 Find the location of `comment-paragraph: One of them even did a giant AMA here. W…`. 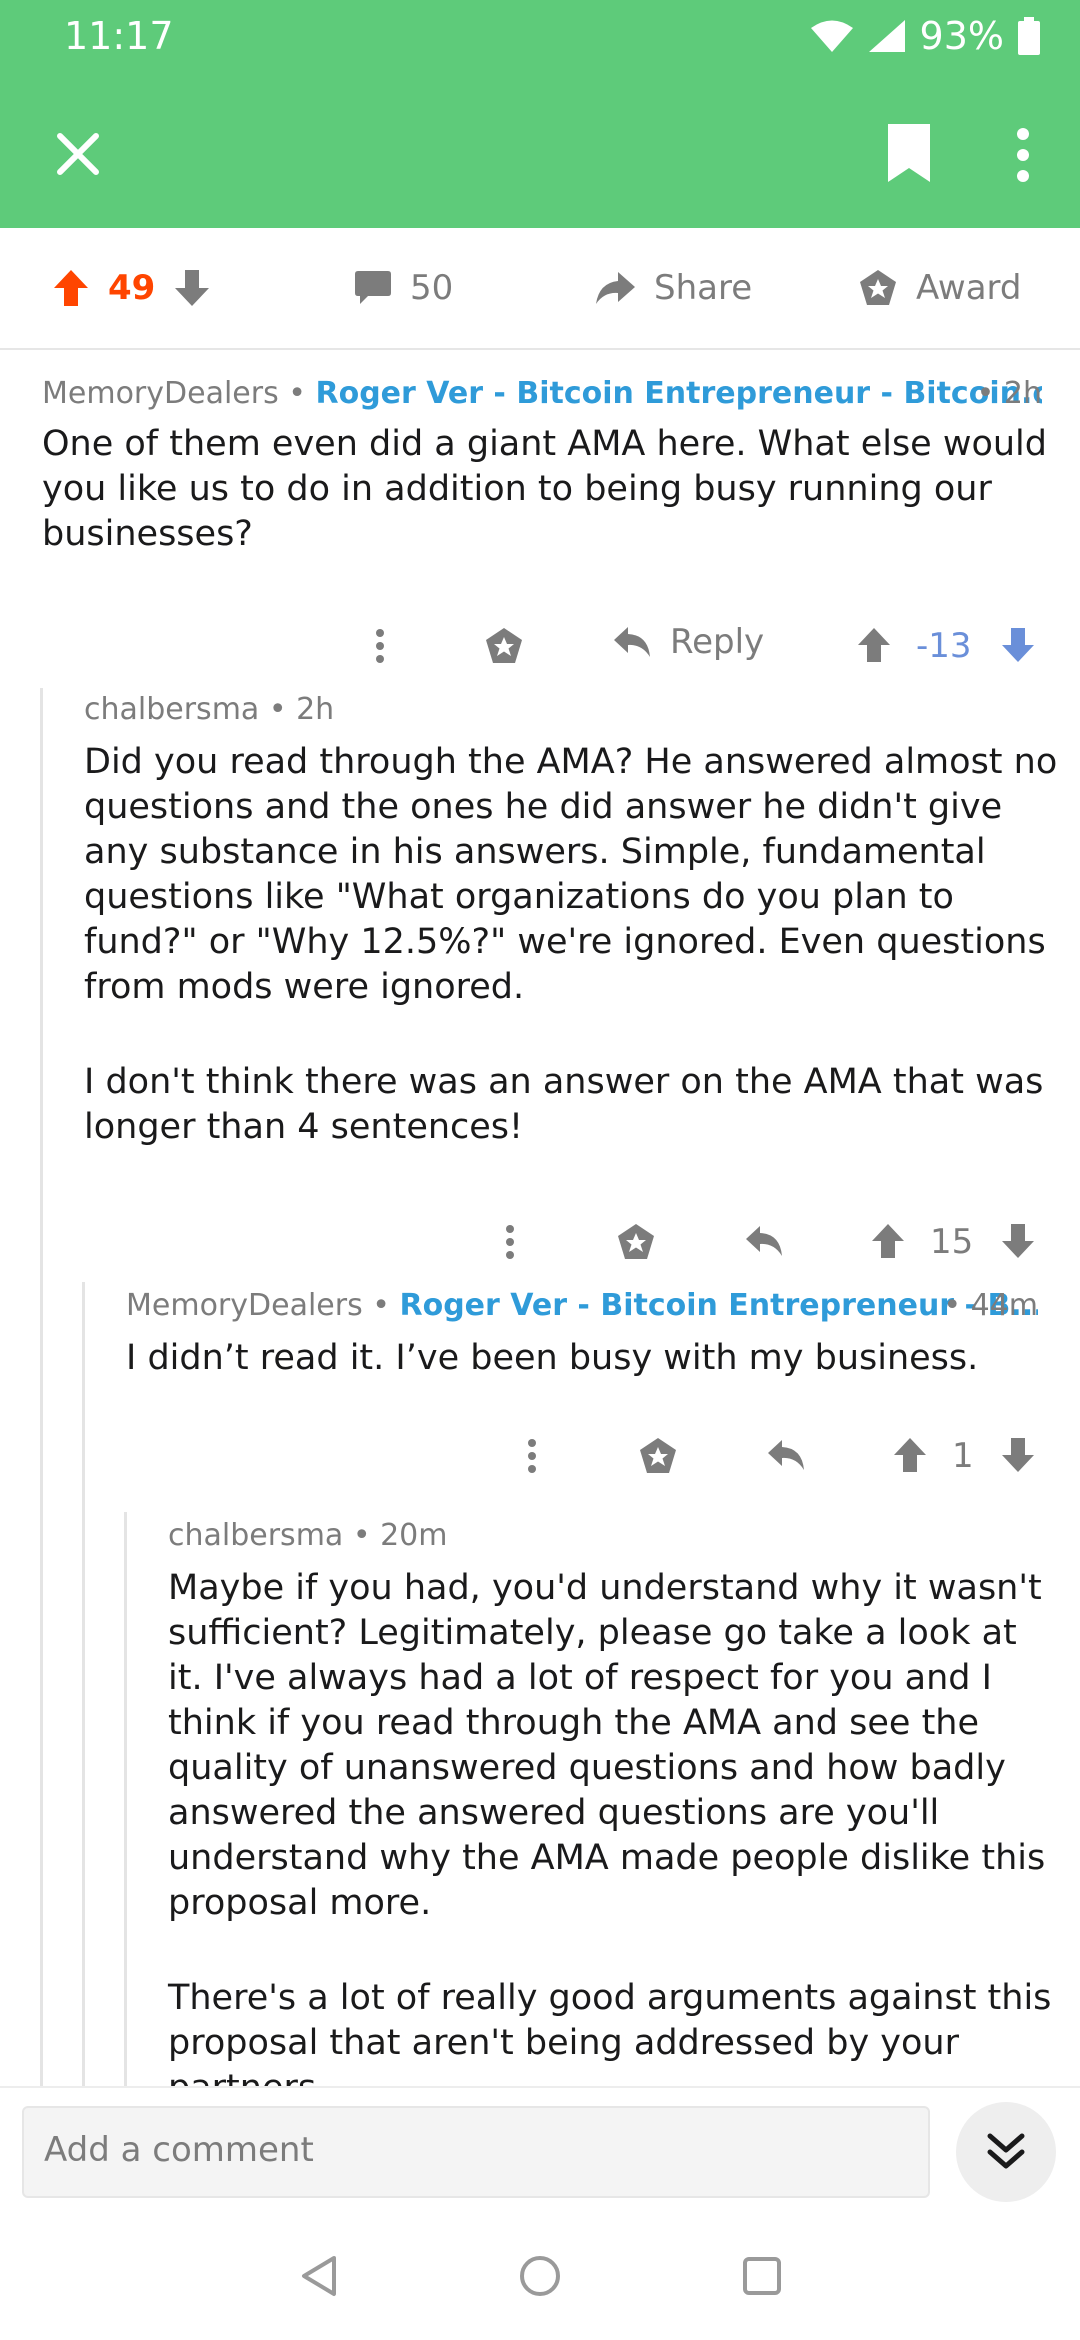

comment-paragraph: One of them even did a giant AMA here. W… is located at coordinates (545, 489).